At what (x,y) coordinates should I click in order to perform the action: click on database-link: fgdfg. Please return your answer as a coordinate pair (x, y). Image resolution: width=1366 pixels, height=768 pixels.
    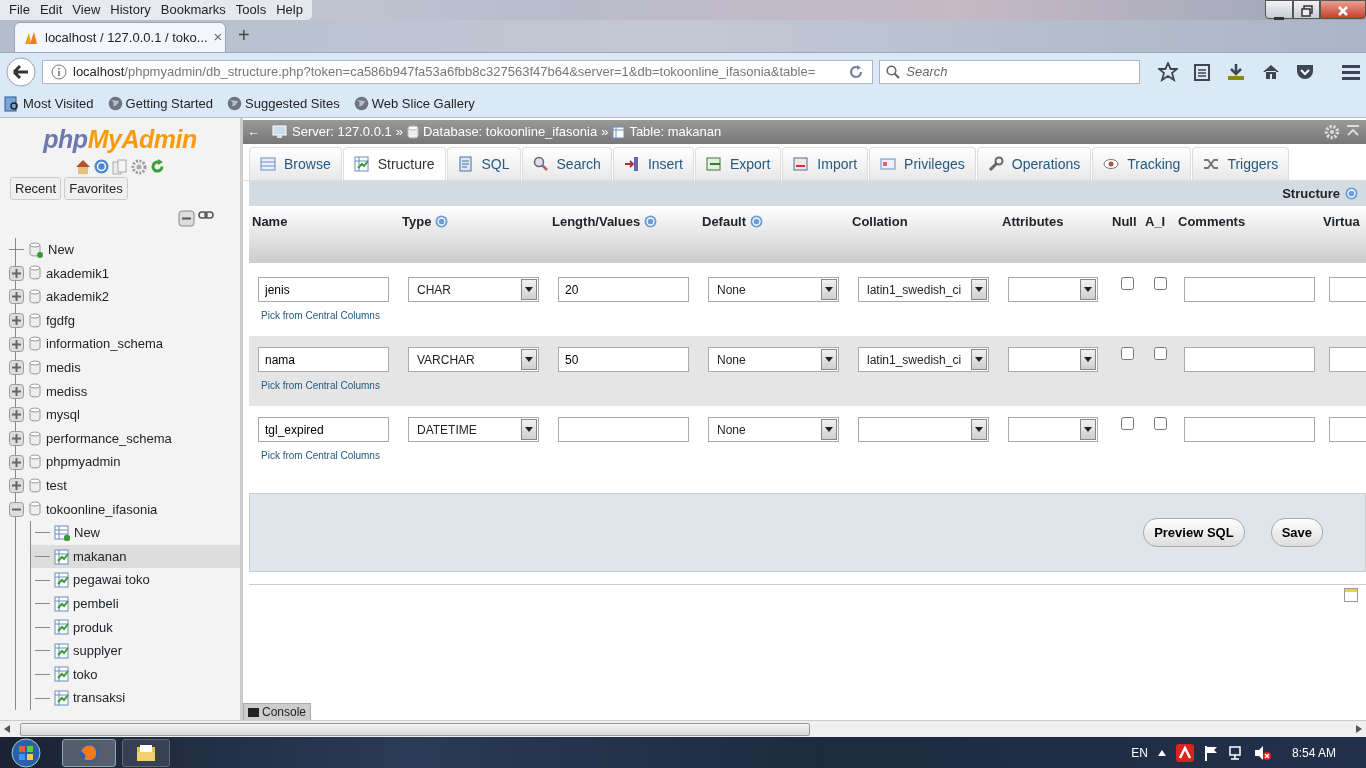
    Looking at the image, I should click on (60, 320).